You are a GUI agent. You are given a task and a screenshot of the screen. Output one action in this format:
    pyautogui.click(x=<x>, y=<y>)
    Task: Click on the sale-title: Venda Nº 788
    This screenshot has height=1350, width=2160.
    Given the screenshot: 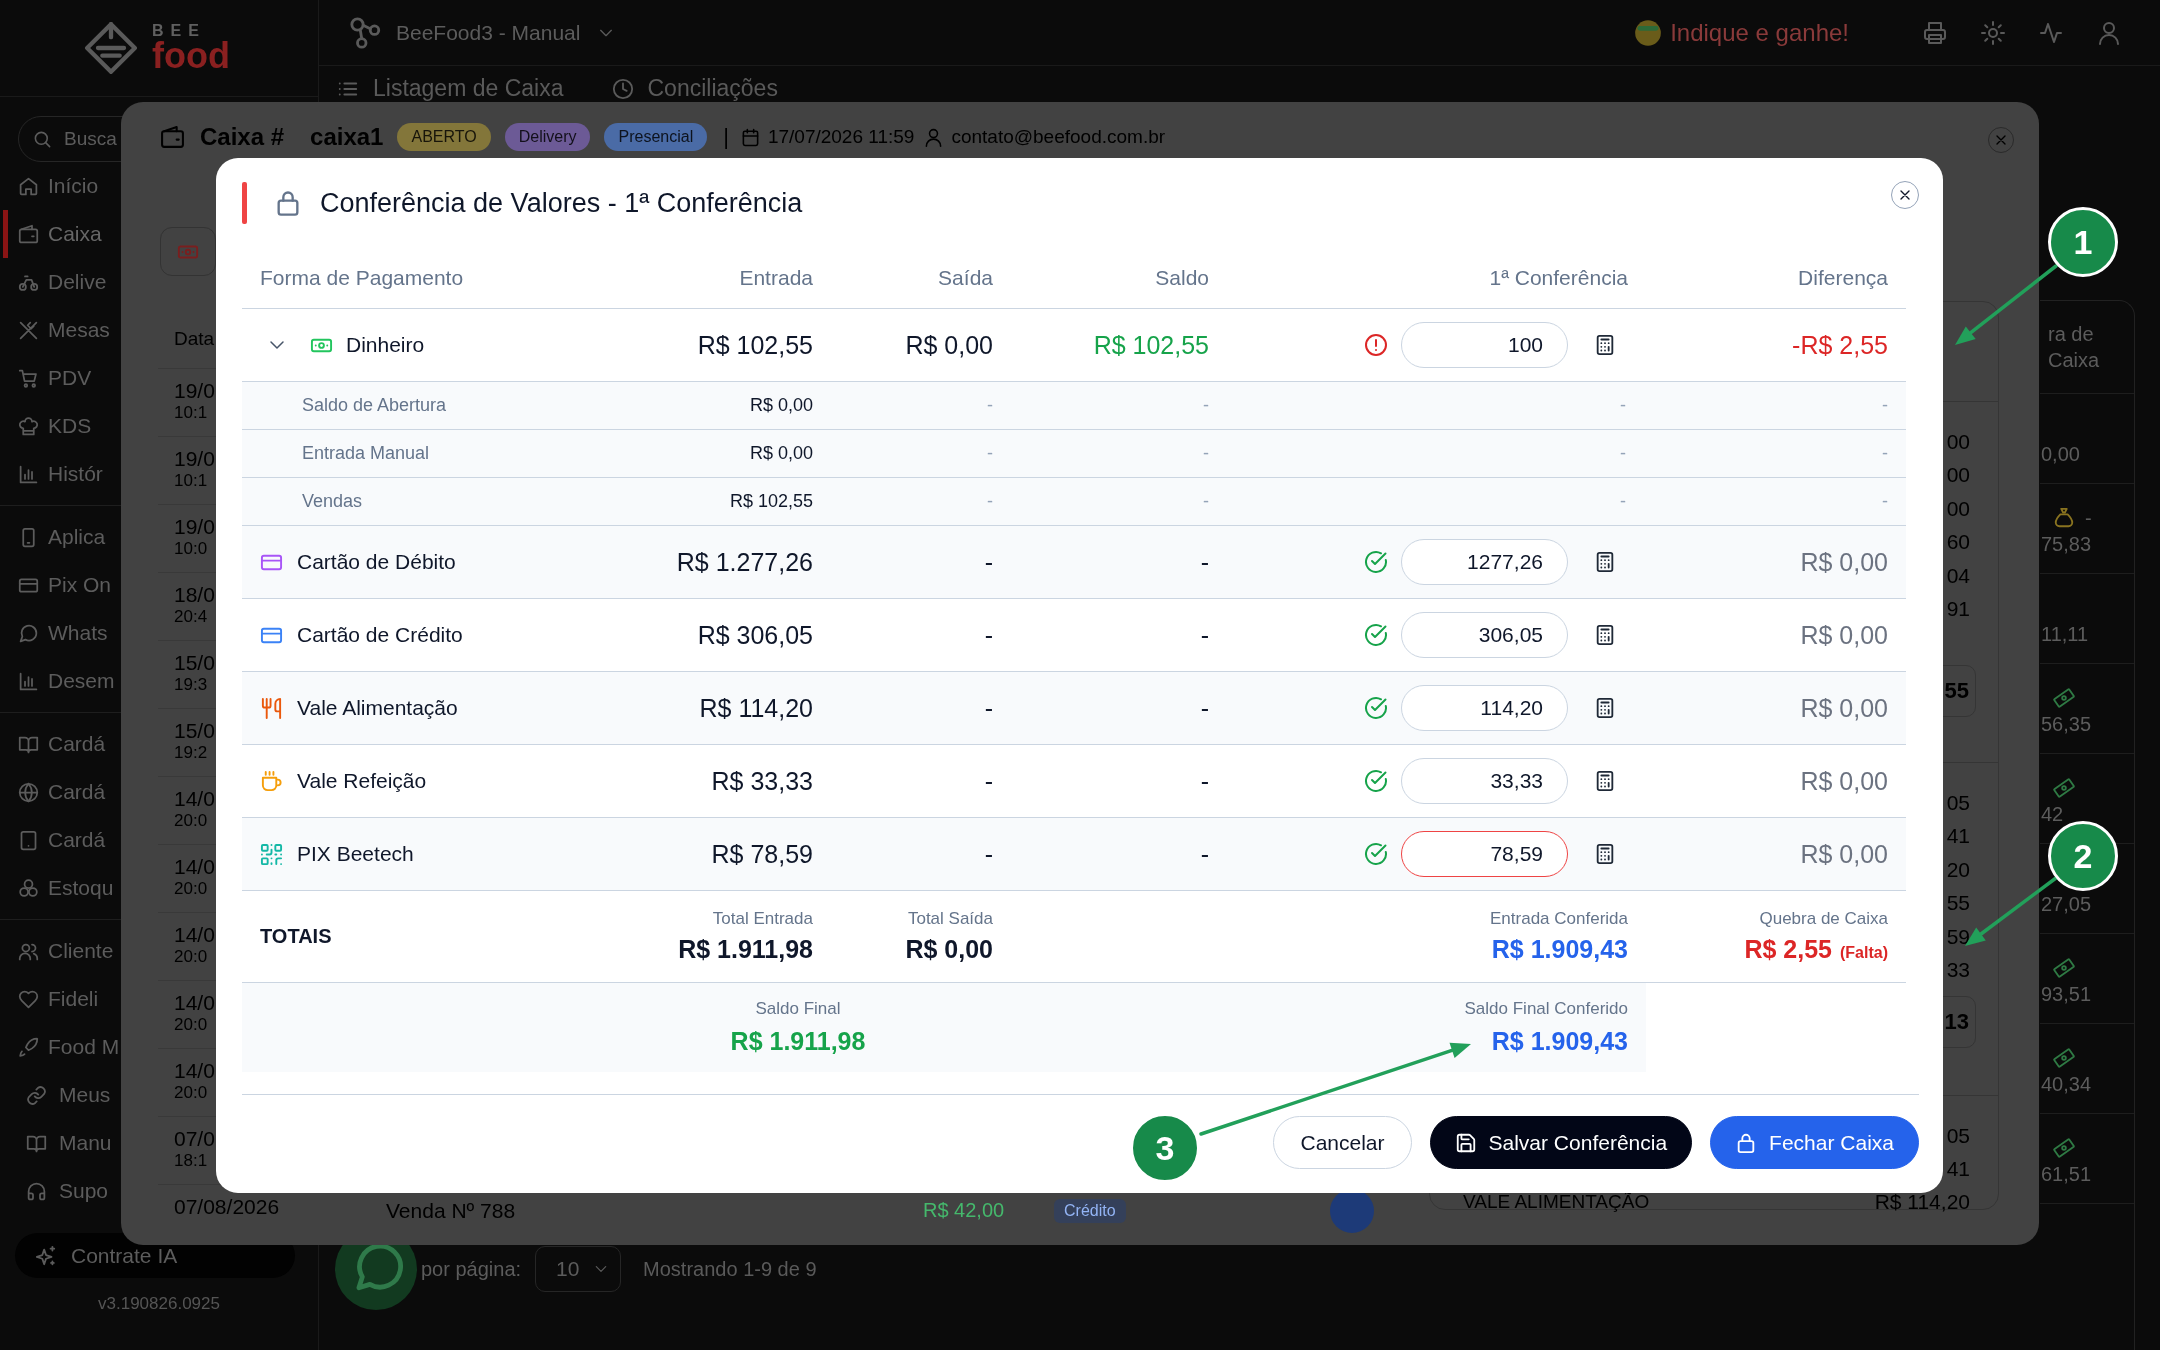 What is the action you would take?
    pyautogui.click(x=451, y=1211)
    